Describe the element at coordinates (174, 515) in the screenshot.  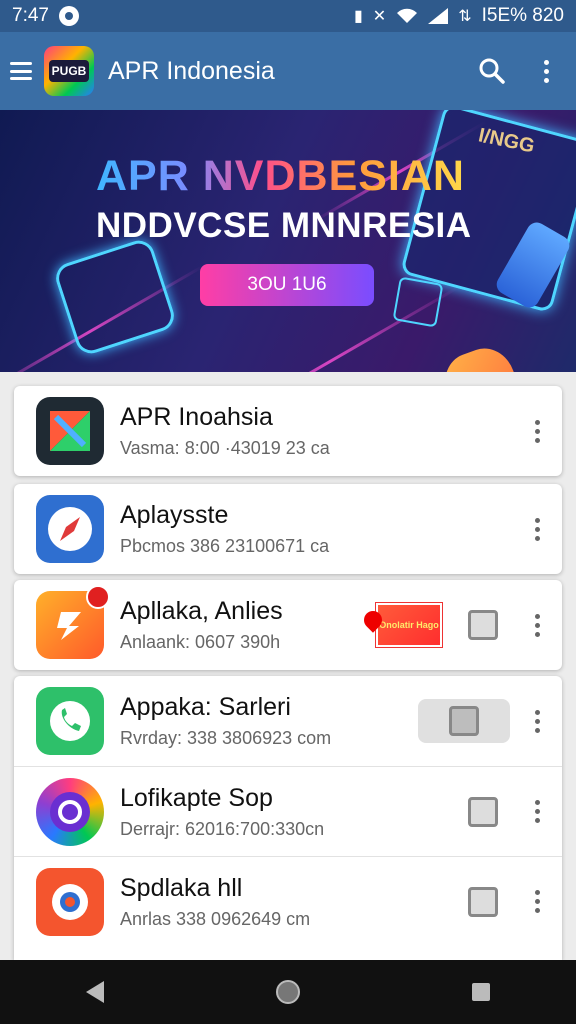
I see `app-name: Aplaysste` at that location.